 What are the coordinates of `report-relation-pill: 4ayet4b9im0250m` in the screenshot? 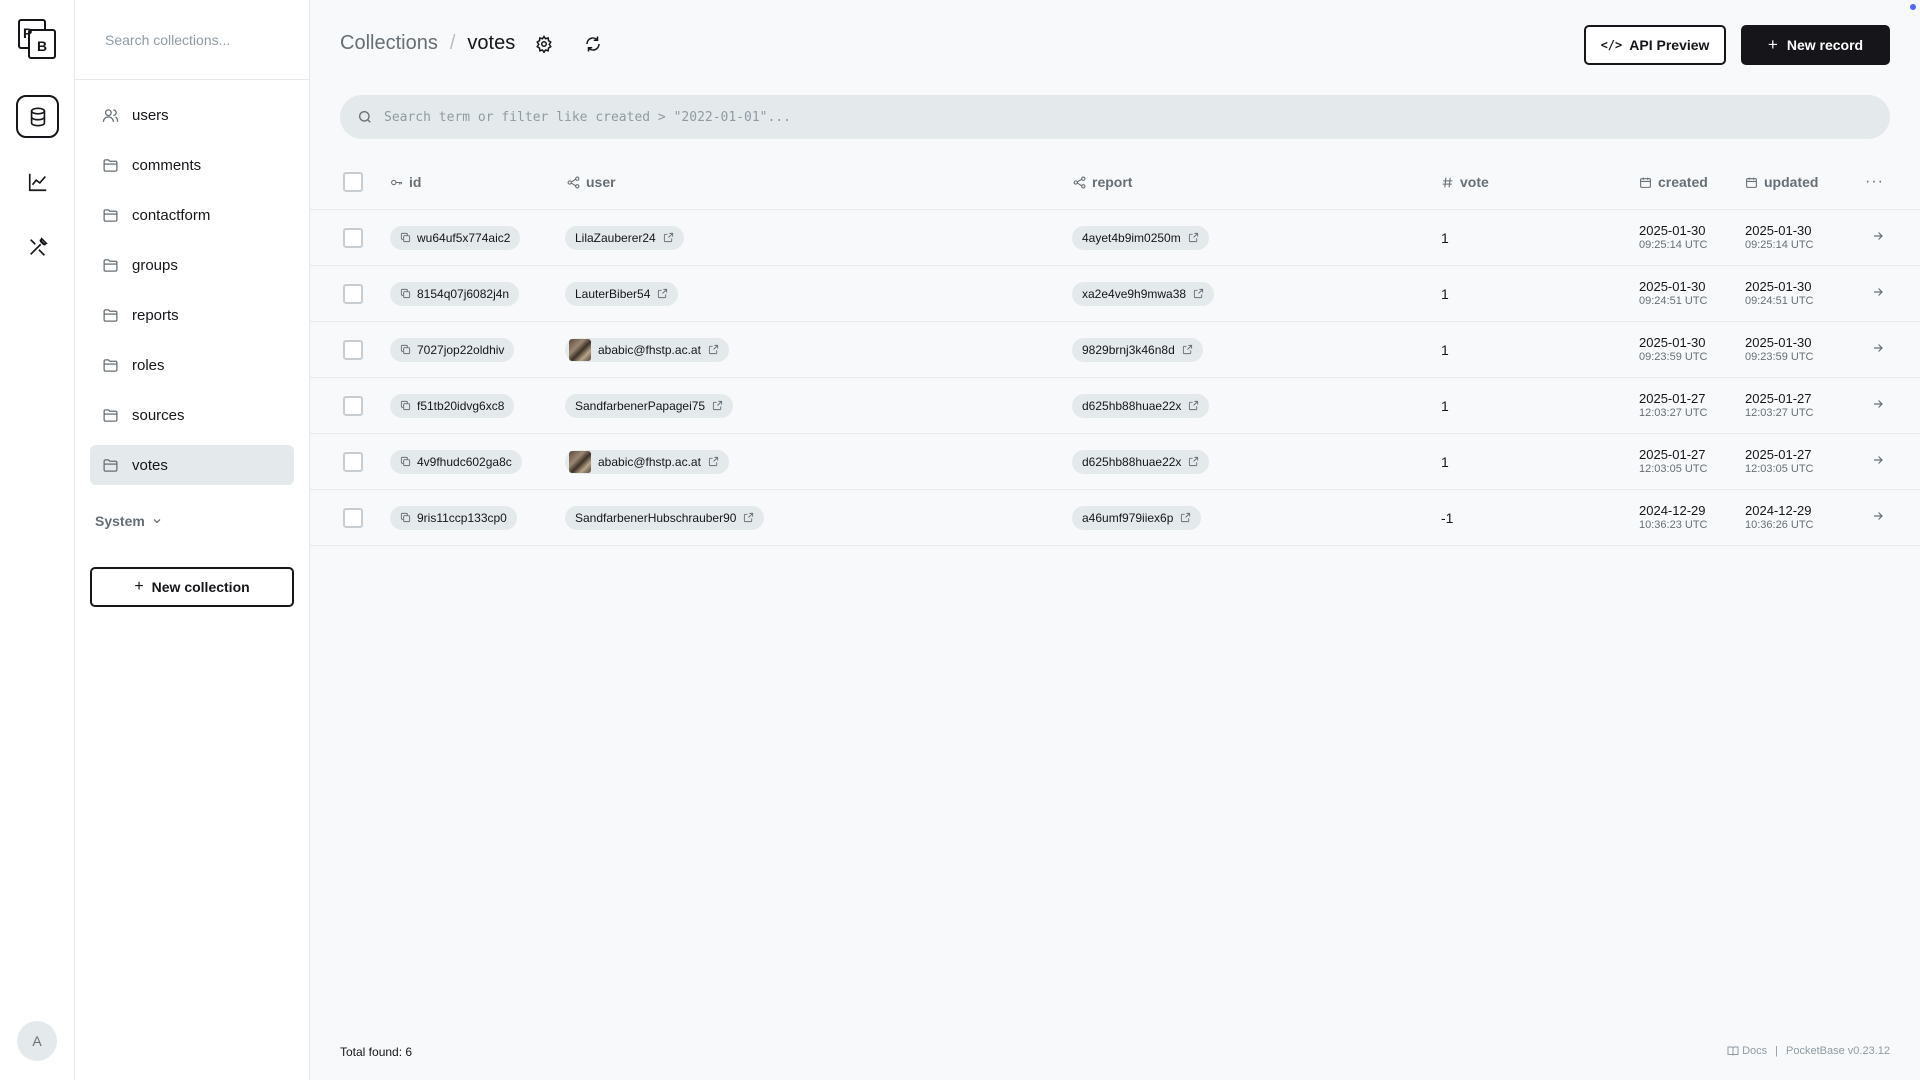 It's located at (1140, 237).